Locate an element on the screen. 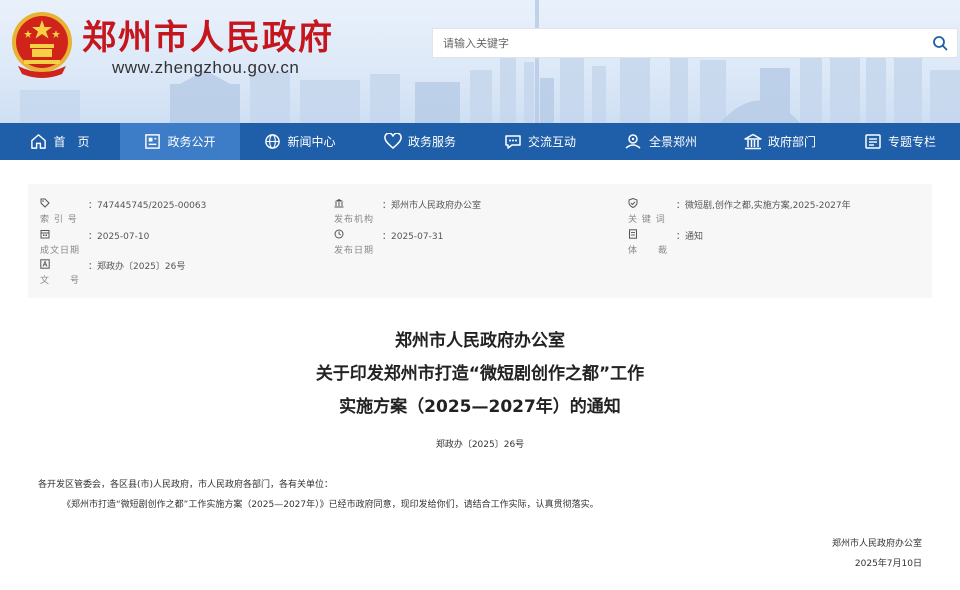  globe-icon is located at coordinates (273, 141).